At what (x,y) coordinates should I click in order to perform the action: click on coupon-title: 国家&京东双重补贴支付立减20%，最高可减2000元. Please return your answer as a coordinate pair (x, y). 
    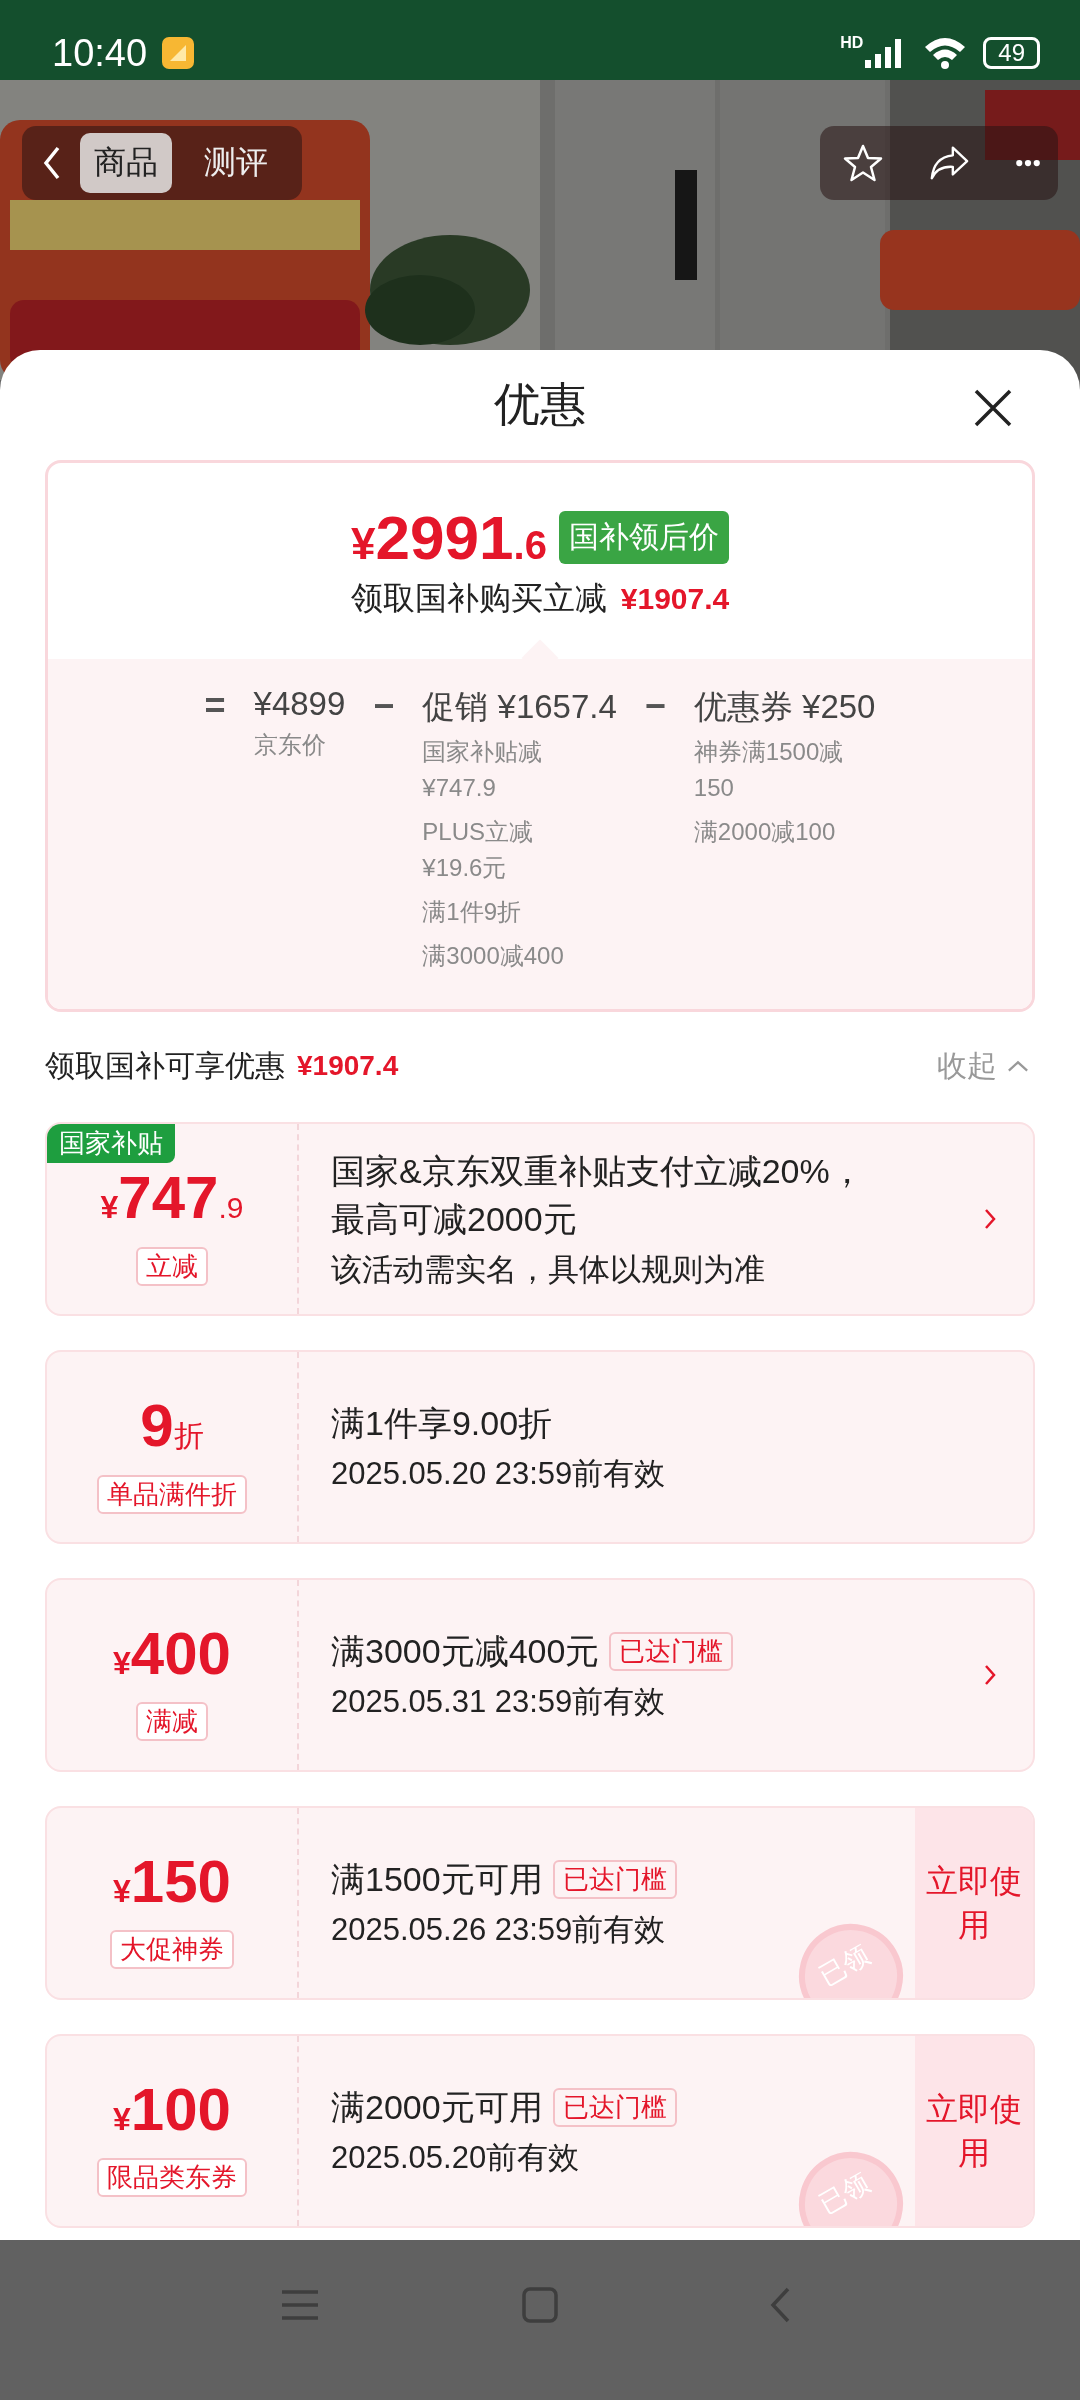
    Looking at the image, I should click on (598, 1195).